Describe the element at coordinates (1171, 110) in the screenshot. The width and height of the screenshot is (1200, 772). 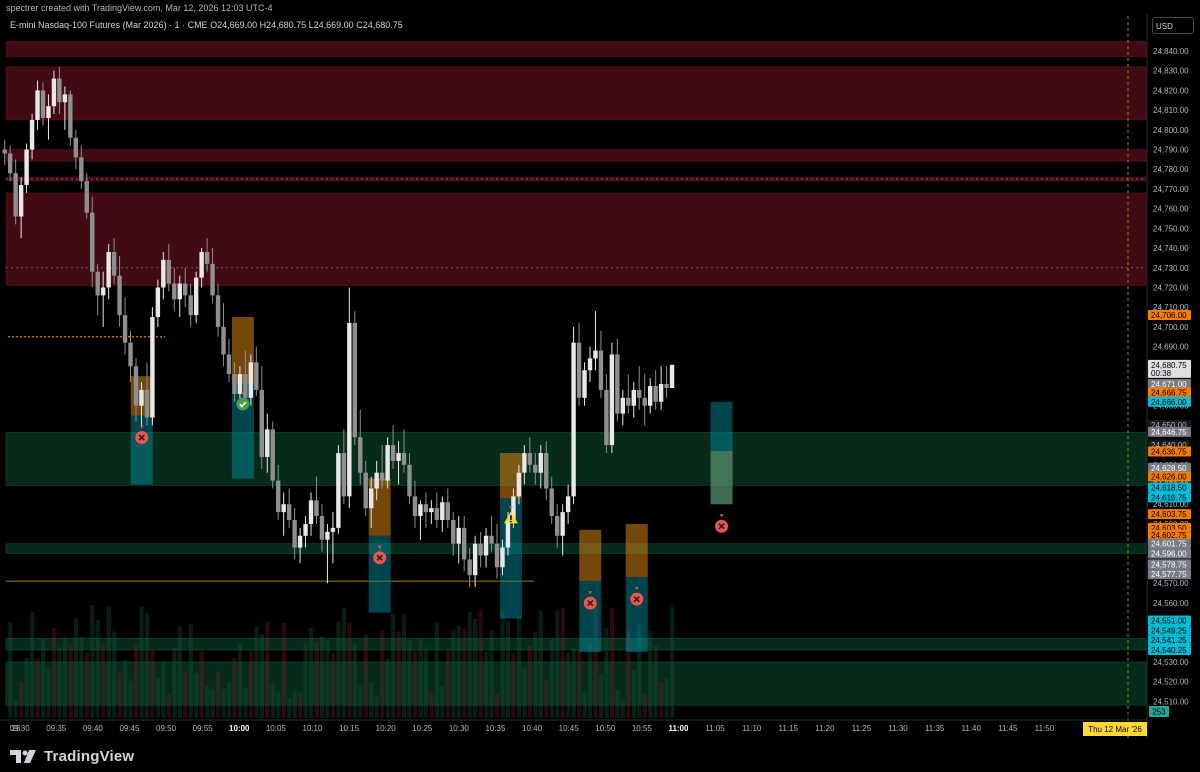
I see `price-tick-label: 24,810.00` at that location.